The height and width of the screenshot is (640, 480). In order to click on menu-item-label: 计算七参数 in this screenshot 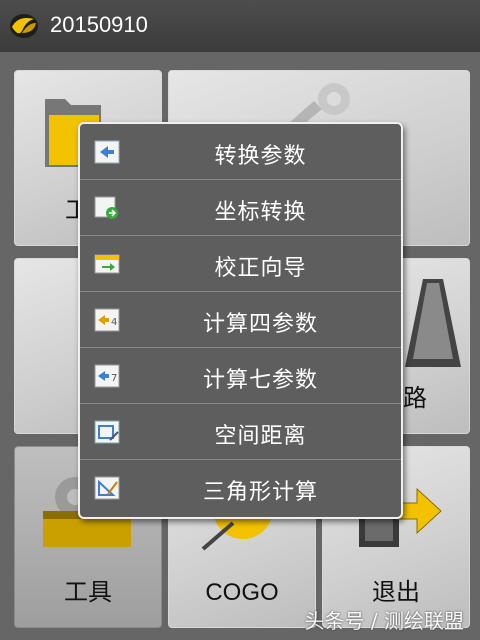, I will do `click(260, 380)`.